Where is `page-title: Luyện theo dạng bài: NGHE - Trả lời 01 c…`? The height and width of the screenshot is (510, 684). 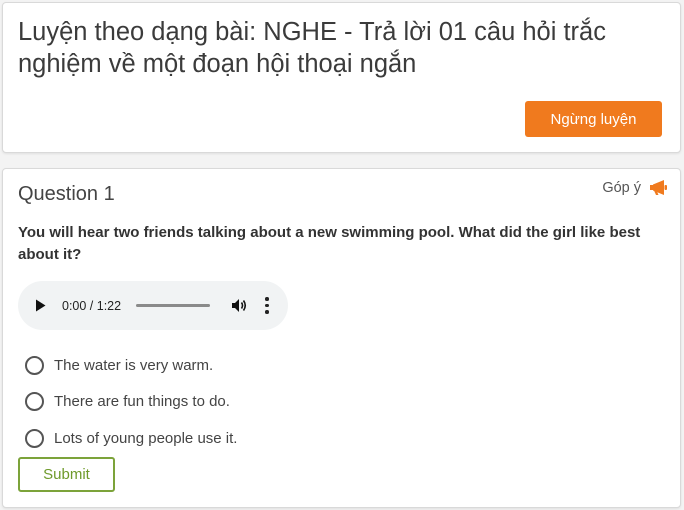 page-title: Luyện theo dạng bài: NGHE - Trả lời 01 c… is located at coordinates (312, 48).